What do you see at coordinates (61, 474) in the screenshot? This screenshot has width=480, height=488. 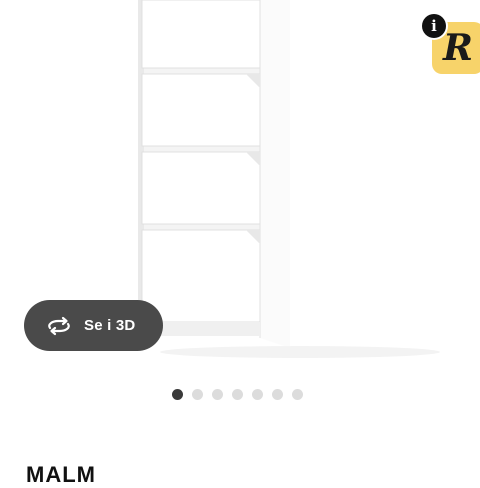 I see `product-name: MALM` at bounding box center [61, 474].